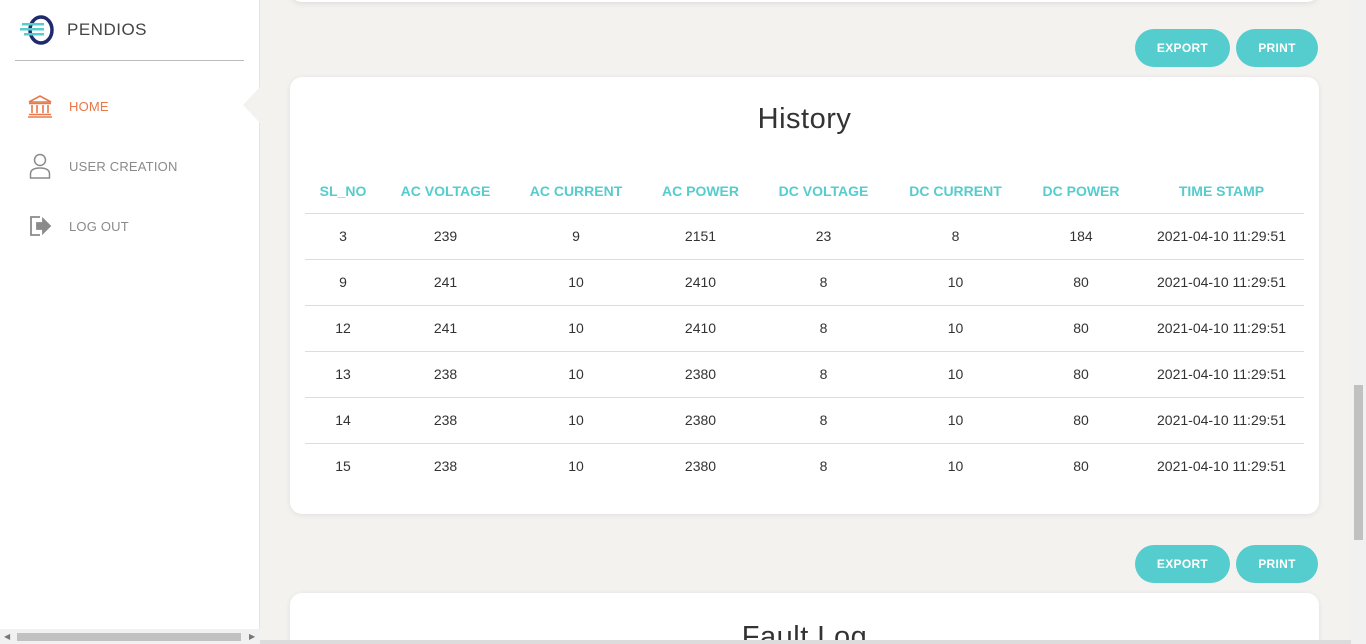 This screenshot has height=644, width=1366. I want to click on brand-divider, so click(129, 60).